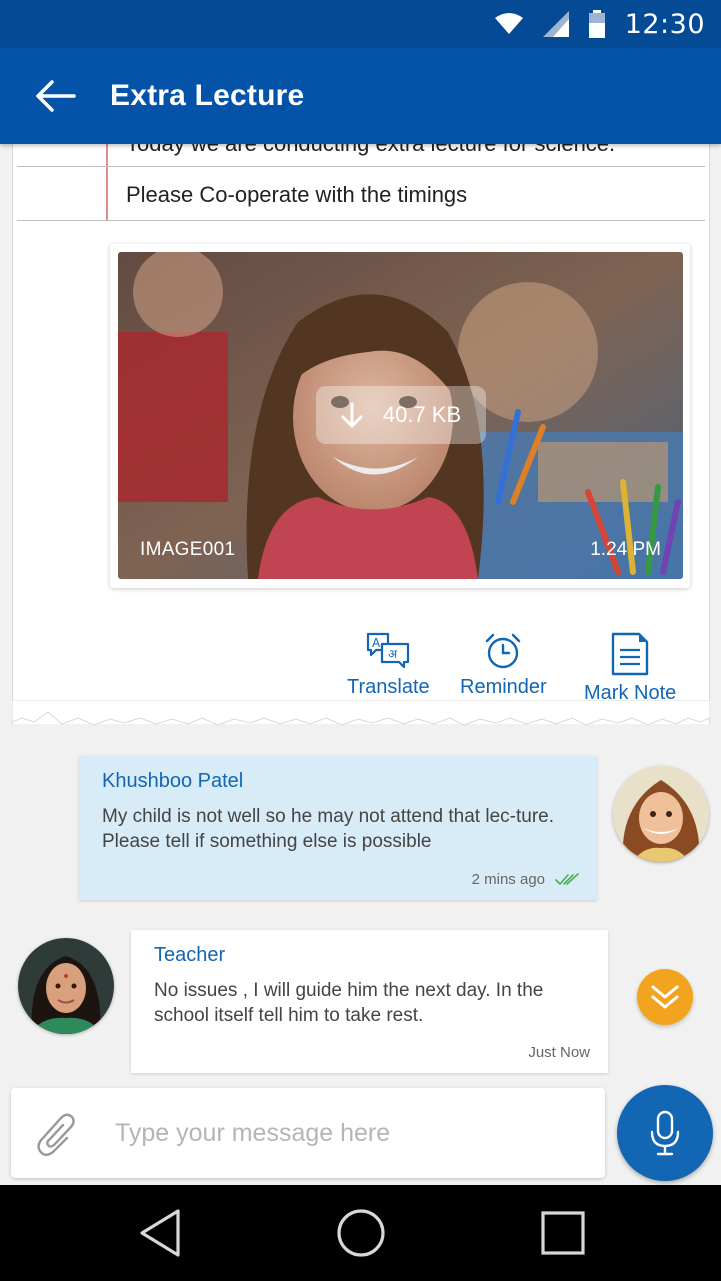  I want to click on message-time: Just Now, so click(559, 1052).